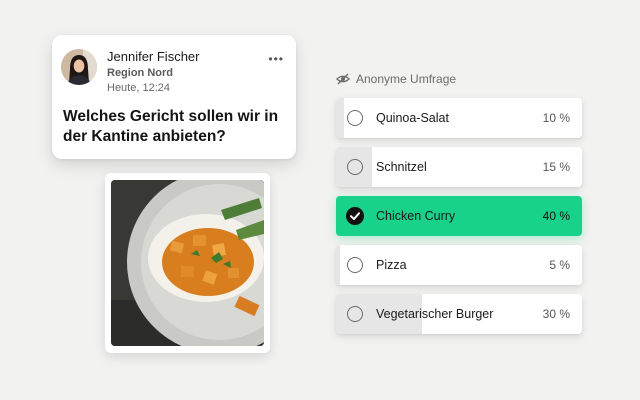 This screenshot has width=640, height=400. I want to click on avatar, so click(79, 67).